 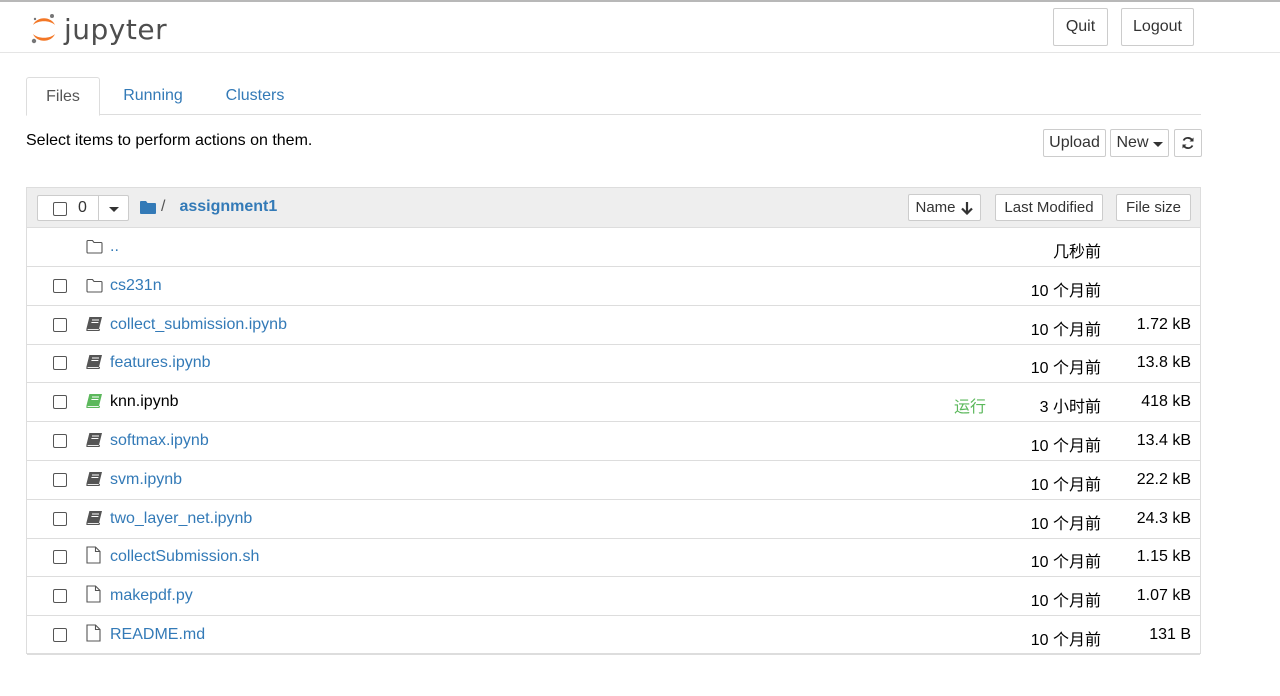 I want to click on file-row: softmax.ipynb 10 个月前 13.4 kB, so click(x=613, y=441).